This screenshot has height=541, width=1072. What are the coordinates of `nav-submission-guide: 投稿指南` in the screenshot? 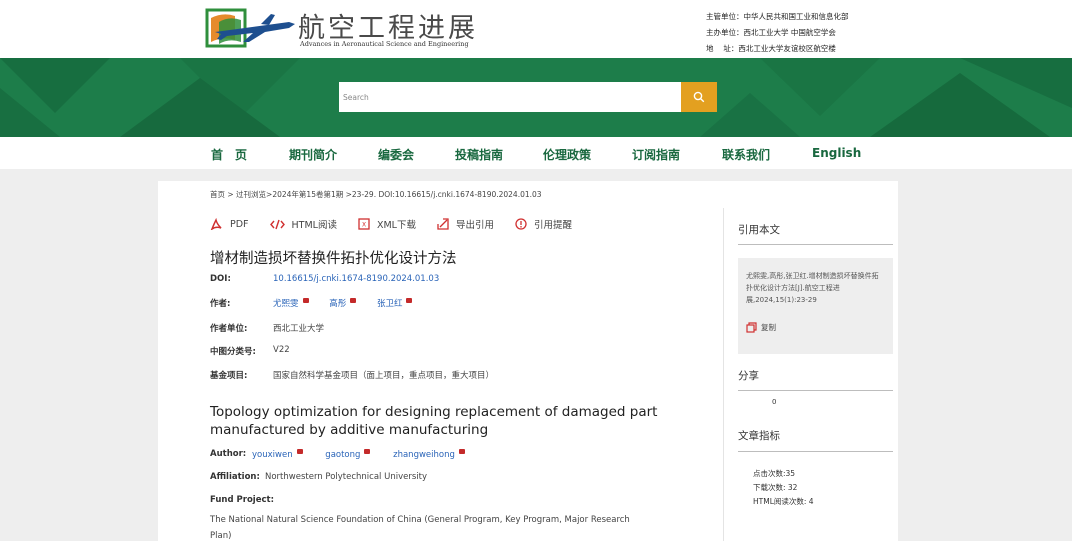 It's located at (479, 154).